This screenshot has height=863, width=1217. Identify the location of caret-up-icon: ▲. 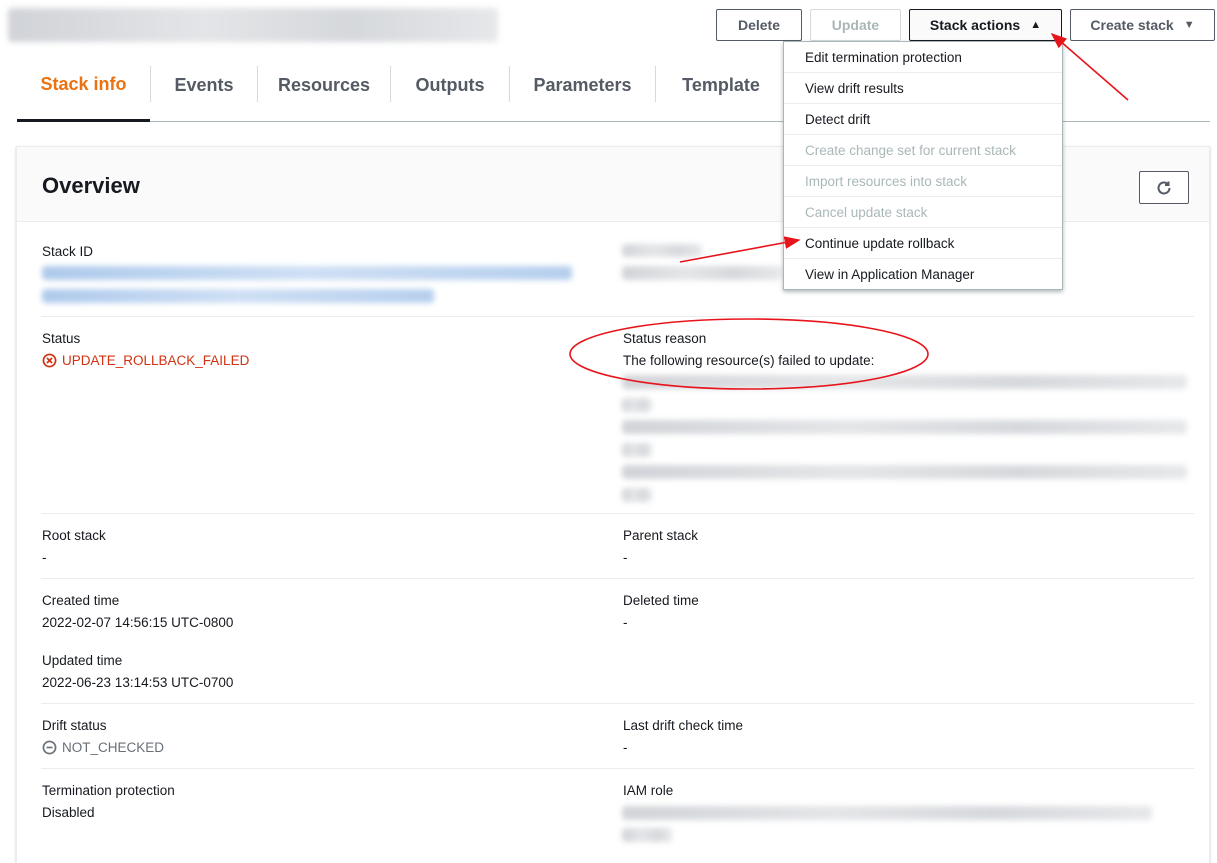
(1036, 25).